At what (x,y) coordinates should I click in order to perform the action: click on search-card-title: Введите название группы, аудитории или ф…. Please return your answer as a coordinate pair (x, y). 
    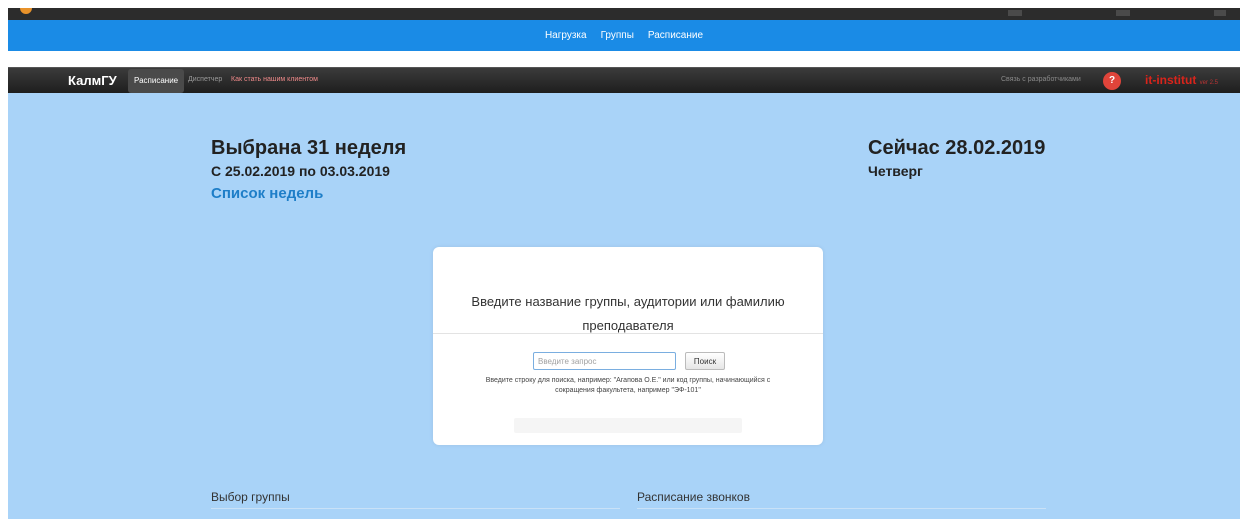
    Looking at the image, I should click on (628, 313).